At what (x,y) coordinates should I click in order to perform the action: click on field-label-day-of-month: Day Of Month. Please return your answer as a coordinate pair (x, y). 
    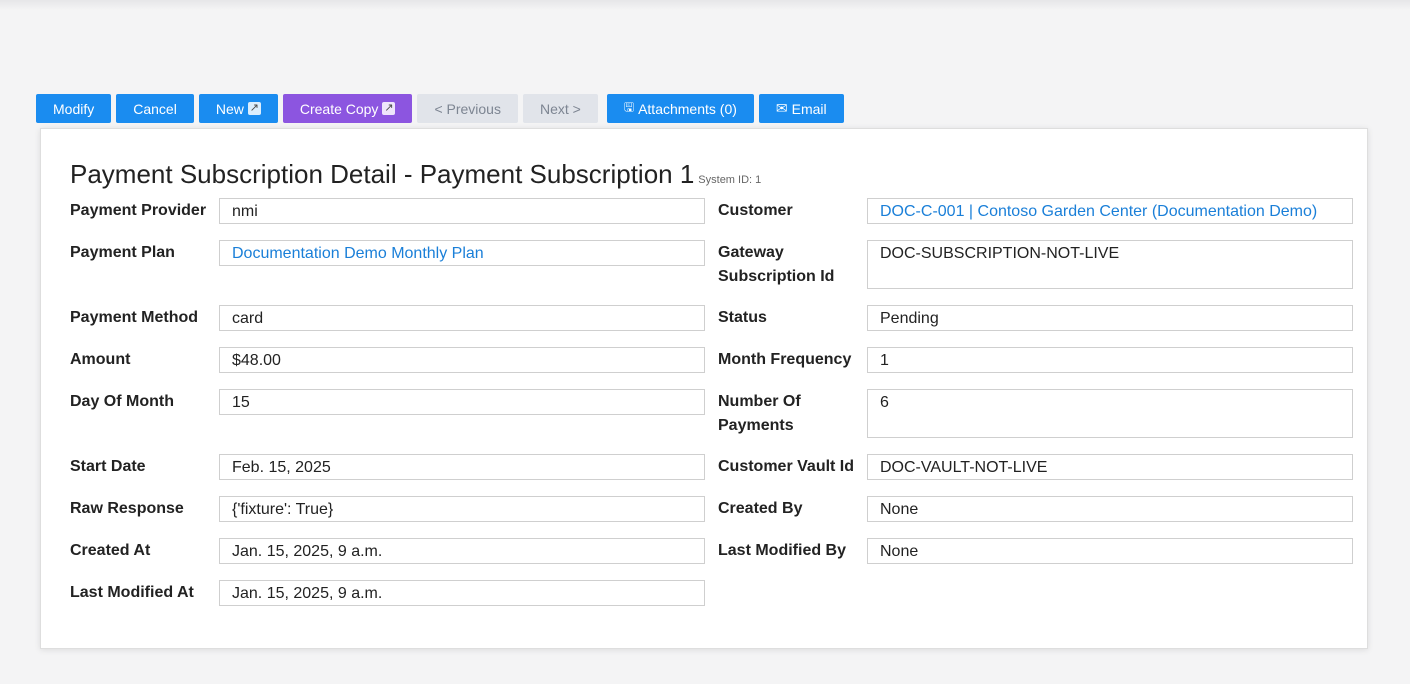
    Looking at the image, I should click on (122, 401).